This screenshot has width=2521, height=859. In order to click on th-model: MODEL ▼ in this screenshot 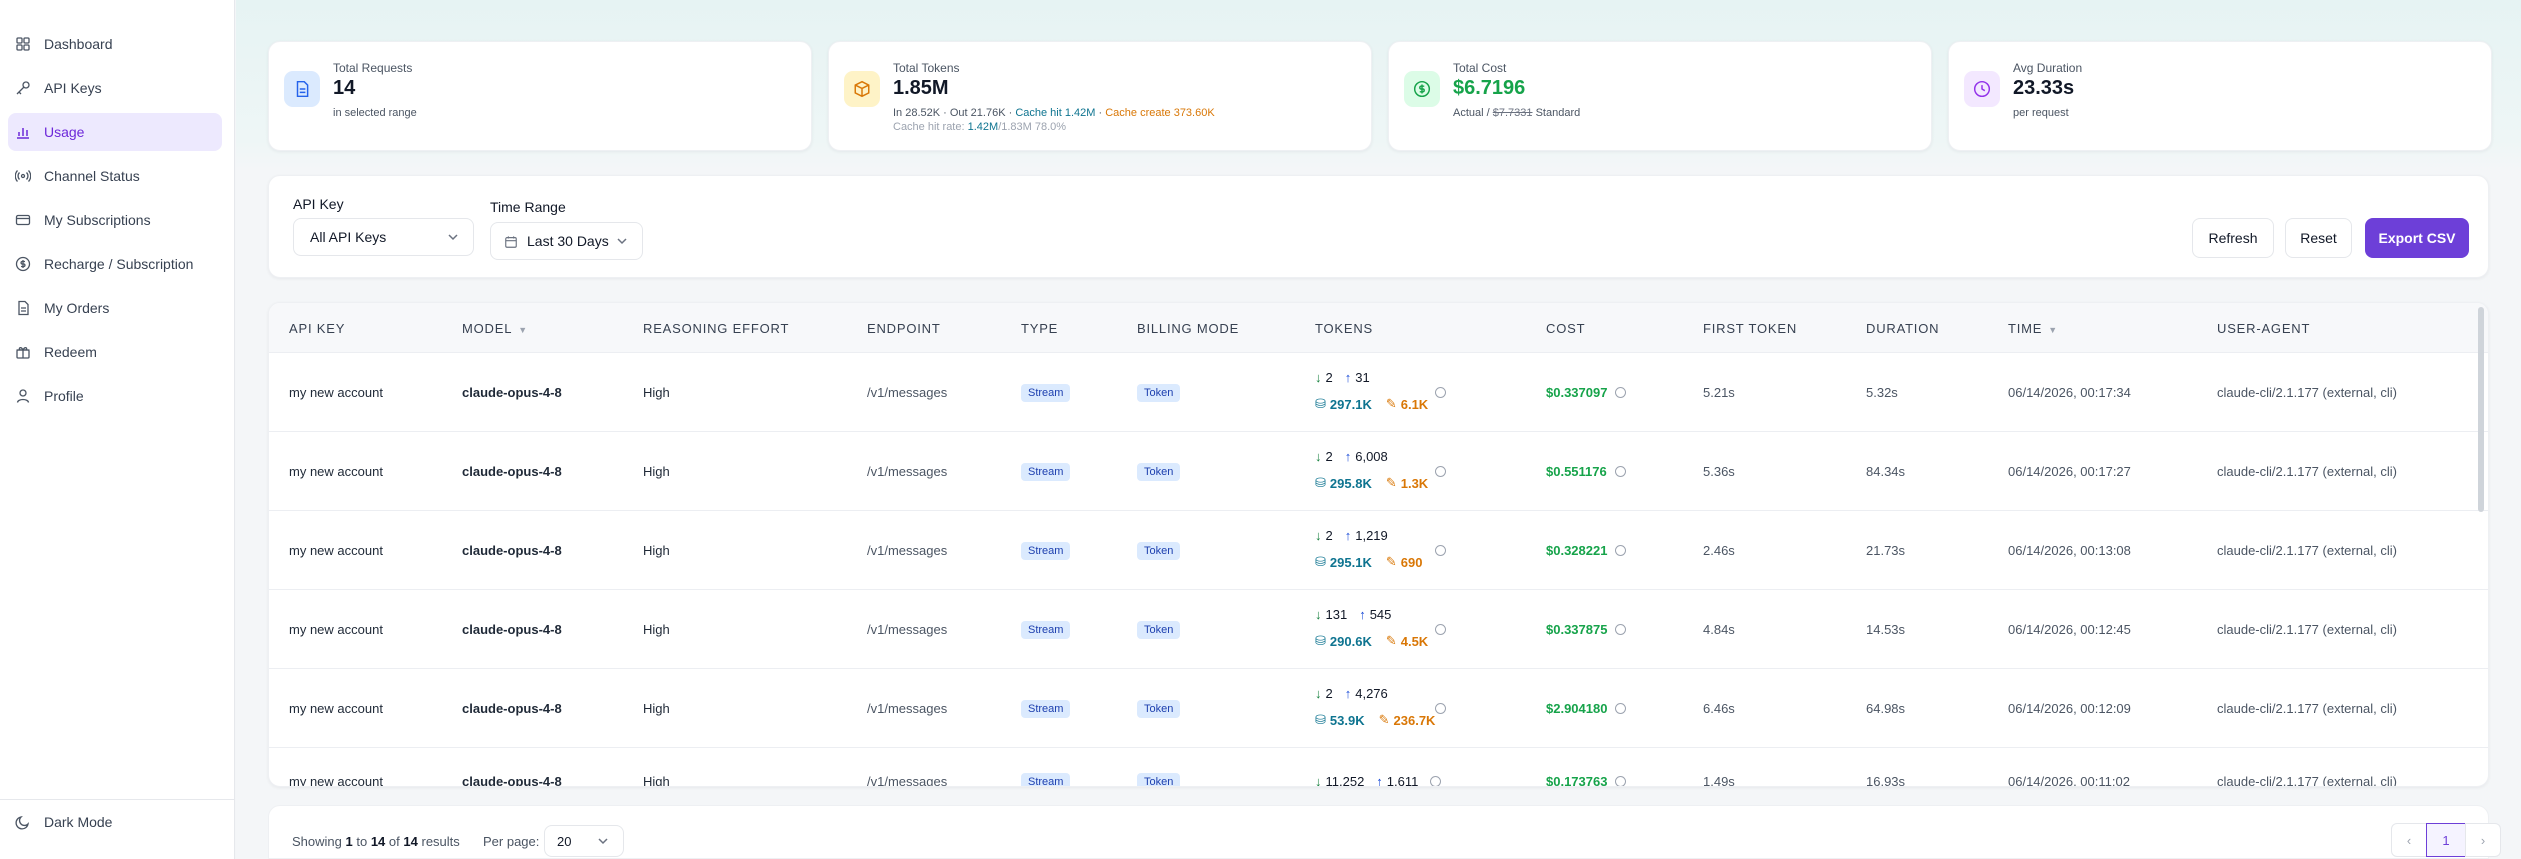, I will do `click(495, 328)`.